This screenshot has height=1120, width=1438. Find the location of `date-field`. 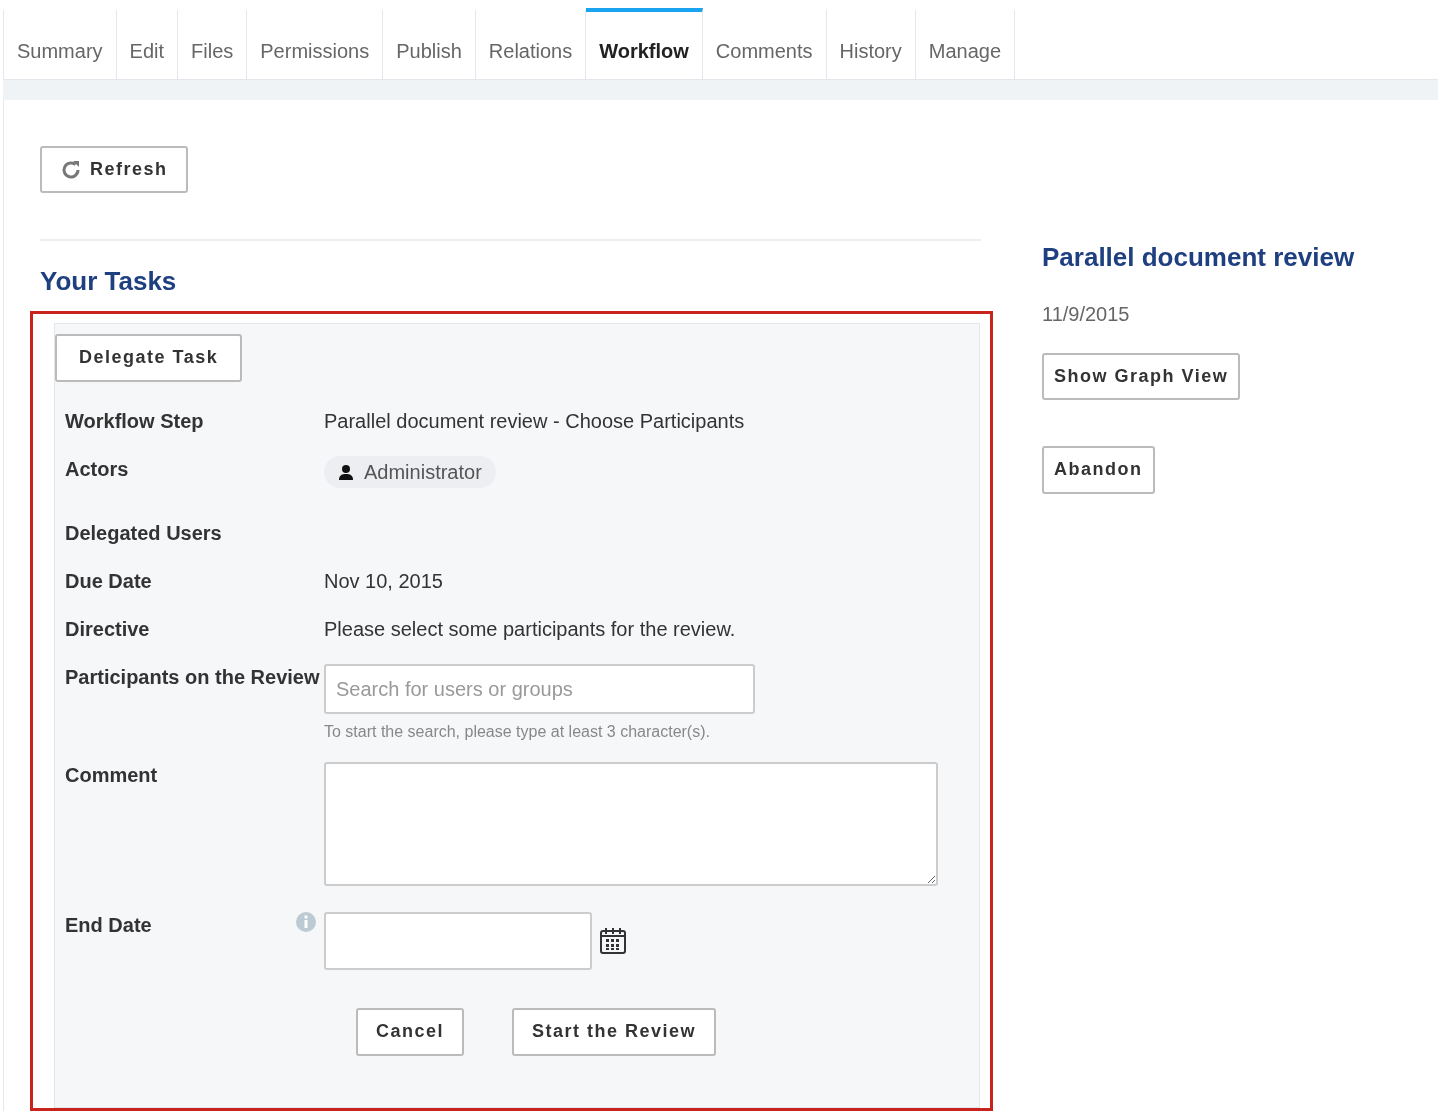

date-field is located at coordinates (458, 941).